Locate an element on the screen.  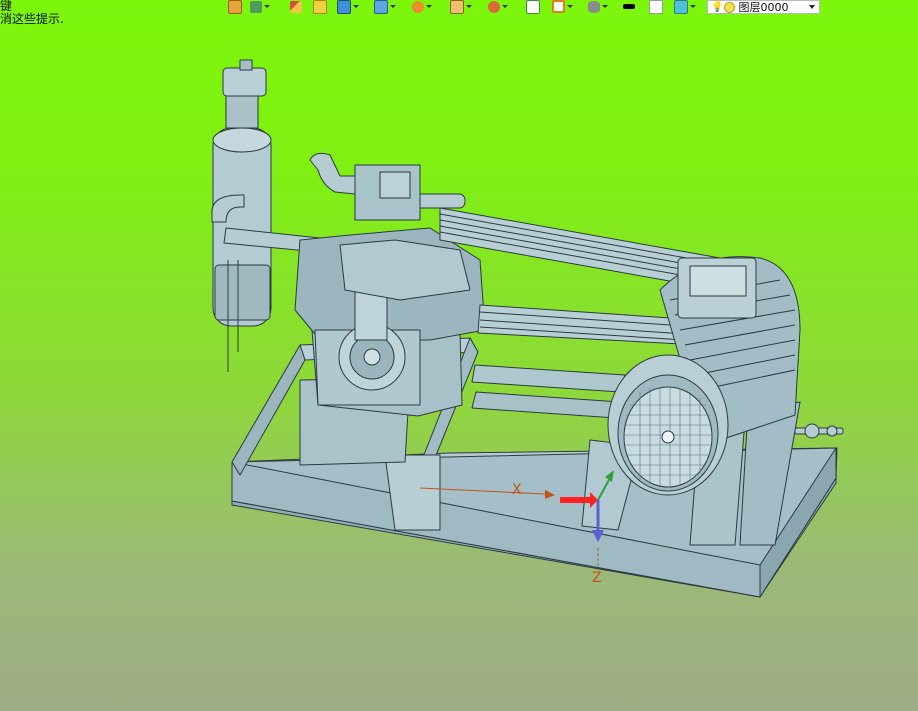
white-color-icon is located at coordinates (656, 7).